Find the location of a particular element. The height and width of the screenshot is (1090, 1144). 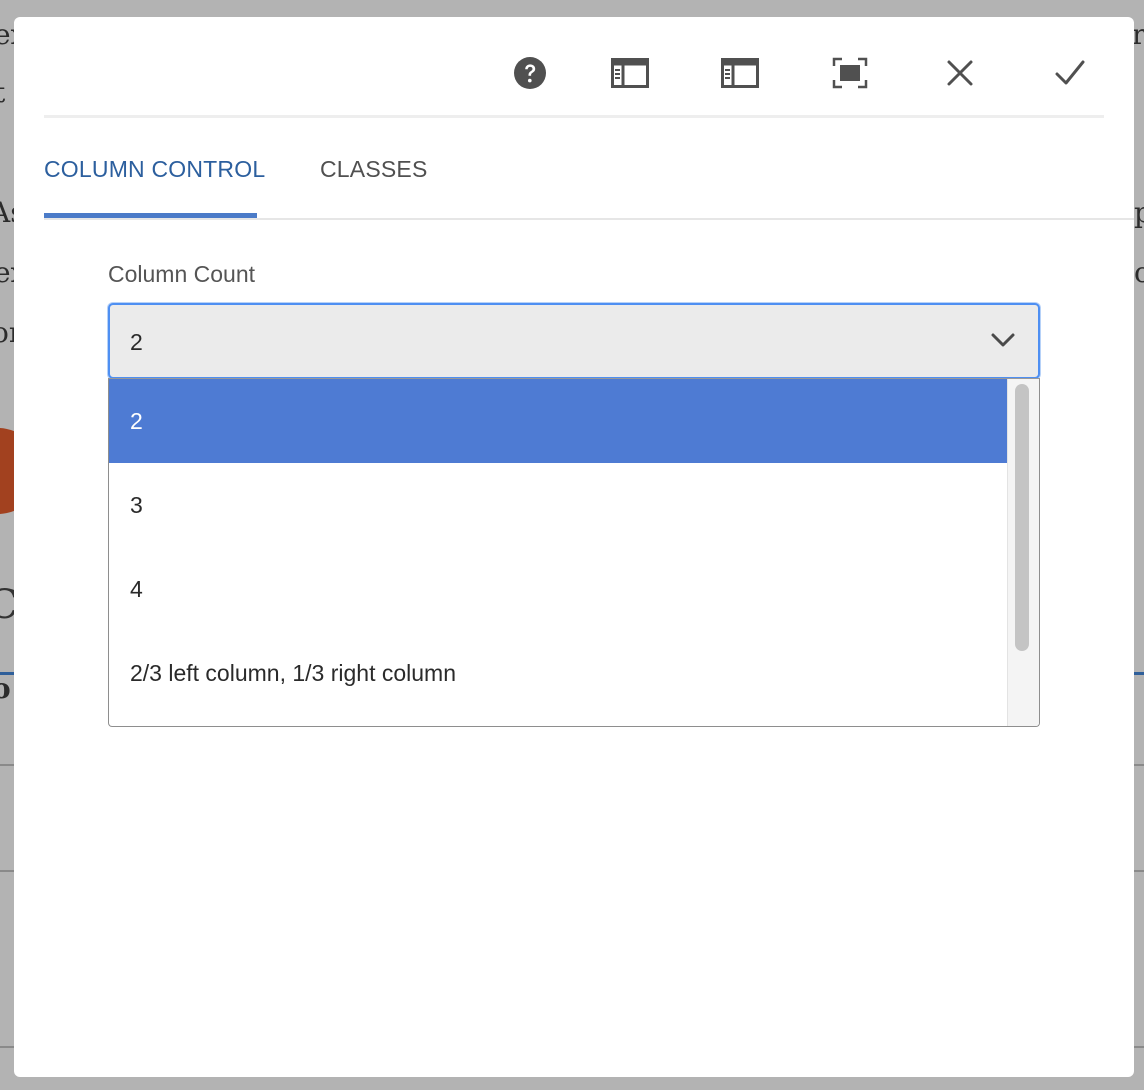

fullscreen-button is located at coordinates (850, 73).